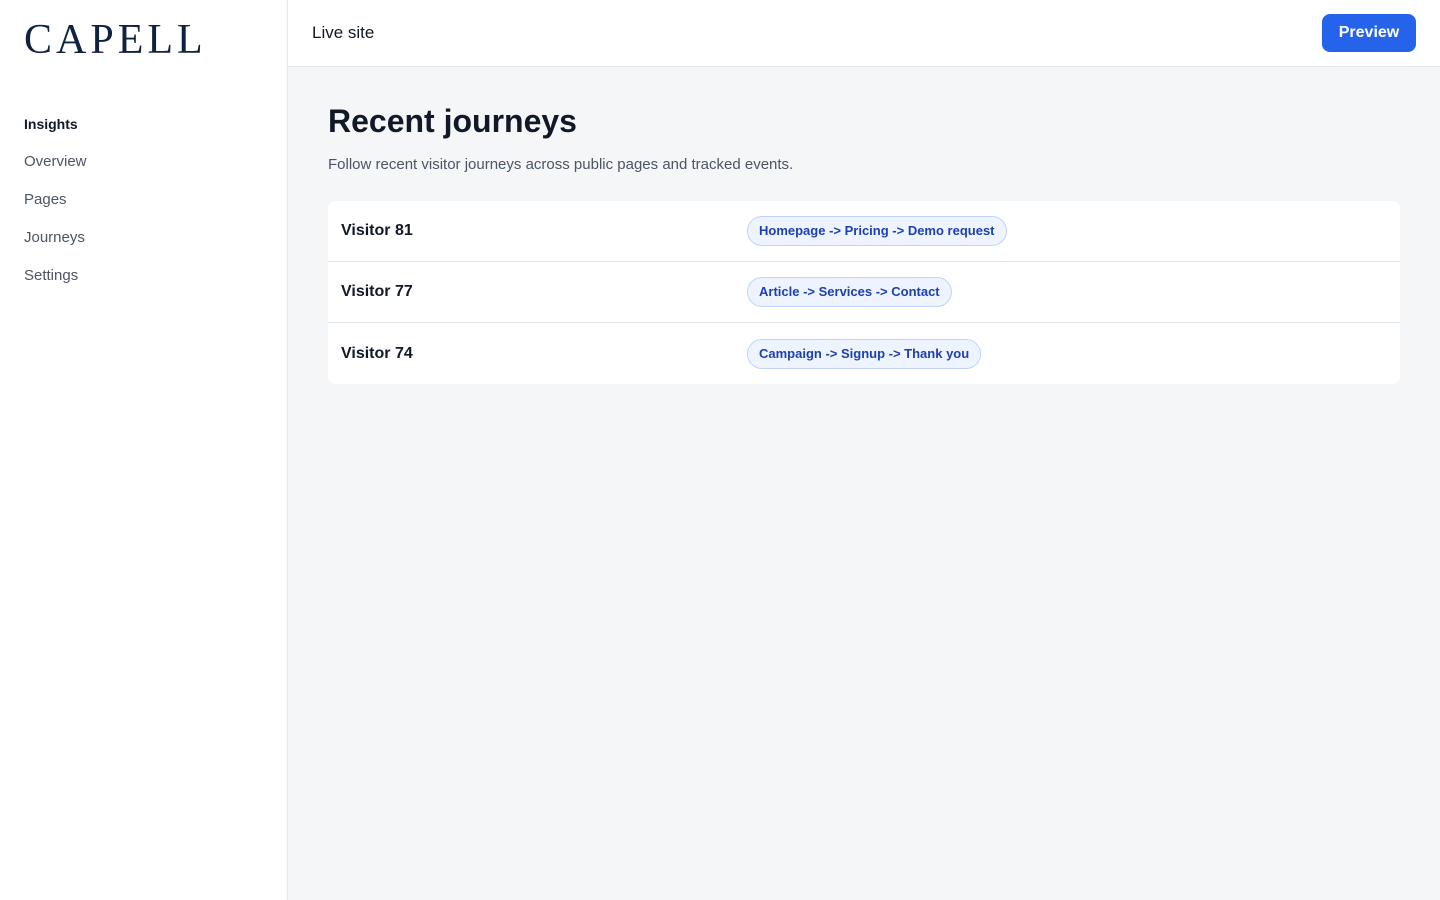 This screenshot has height=900, width=1440. What do you see at coordinates (452, 121) in the screenshot?
I see `page-title: Recent journeys` at bounding box center [452, 121].